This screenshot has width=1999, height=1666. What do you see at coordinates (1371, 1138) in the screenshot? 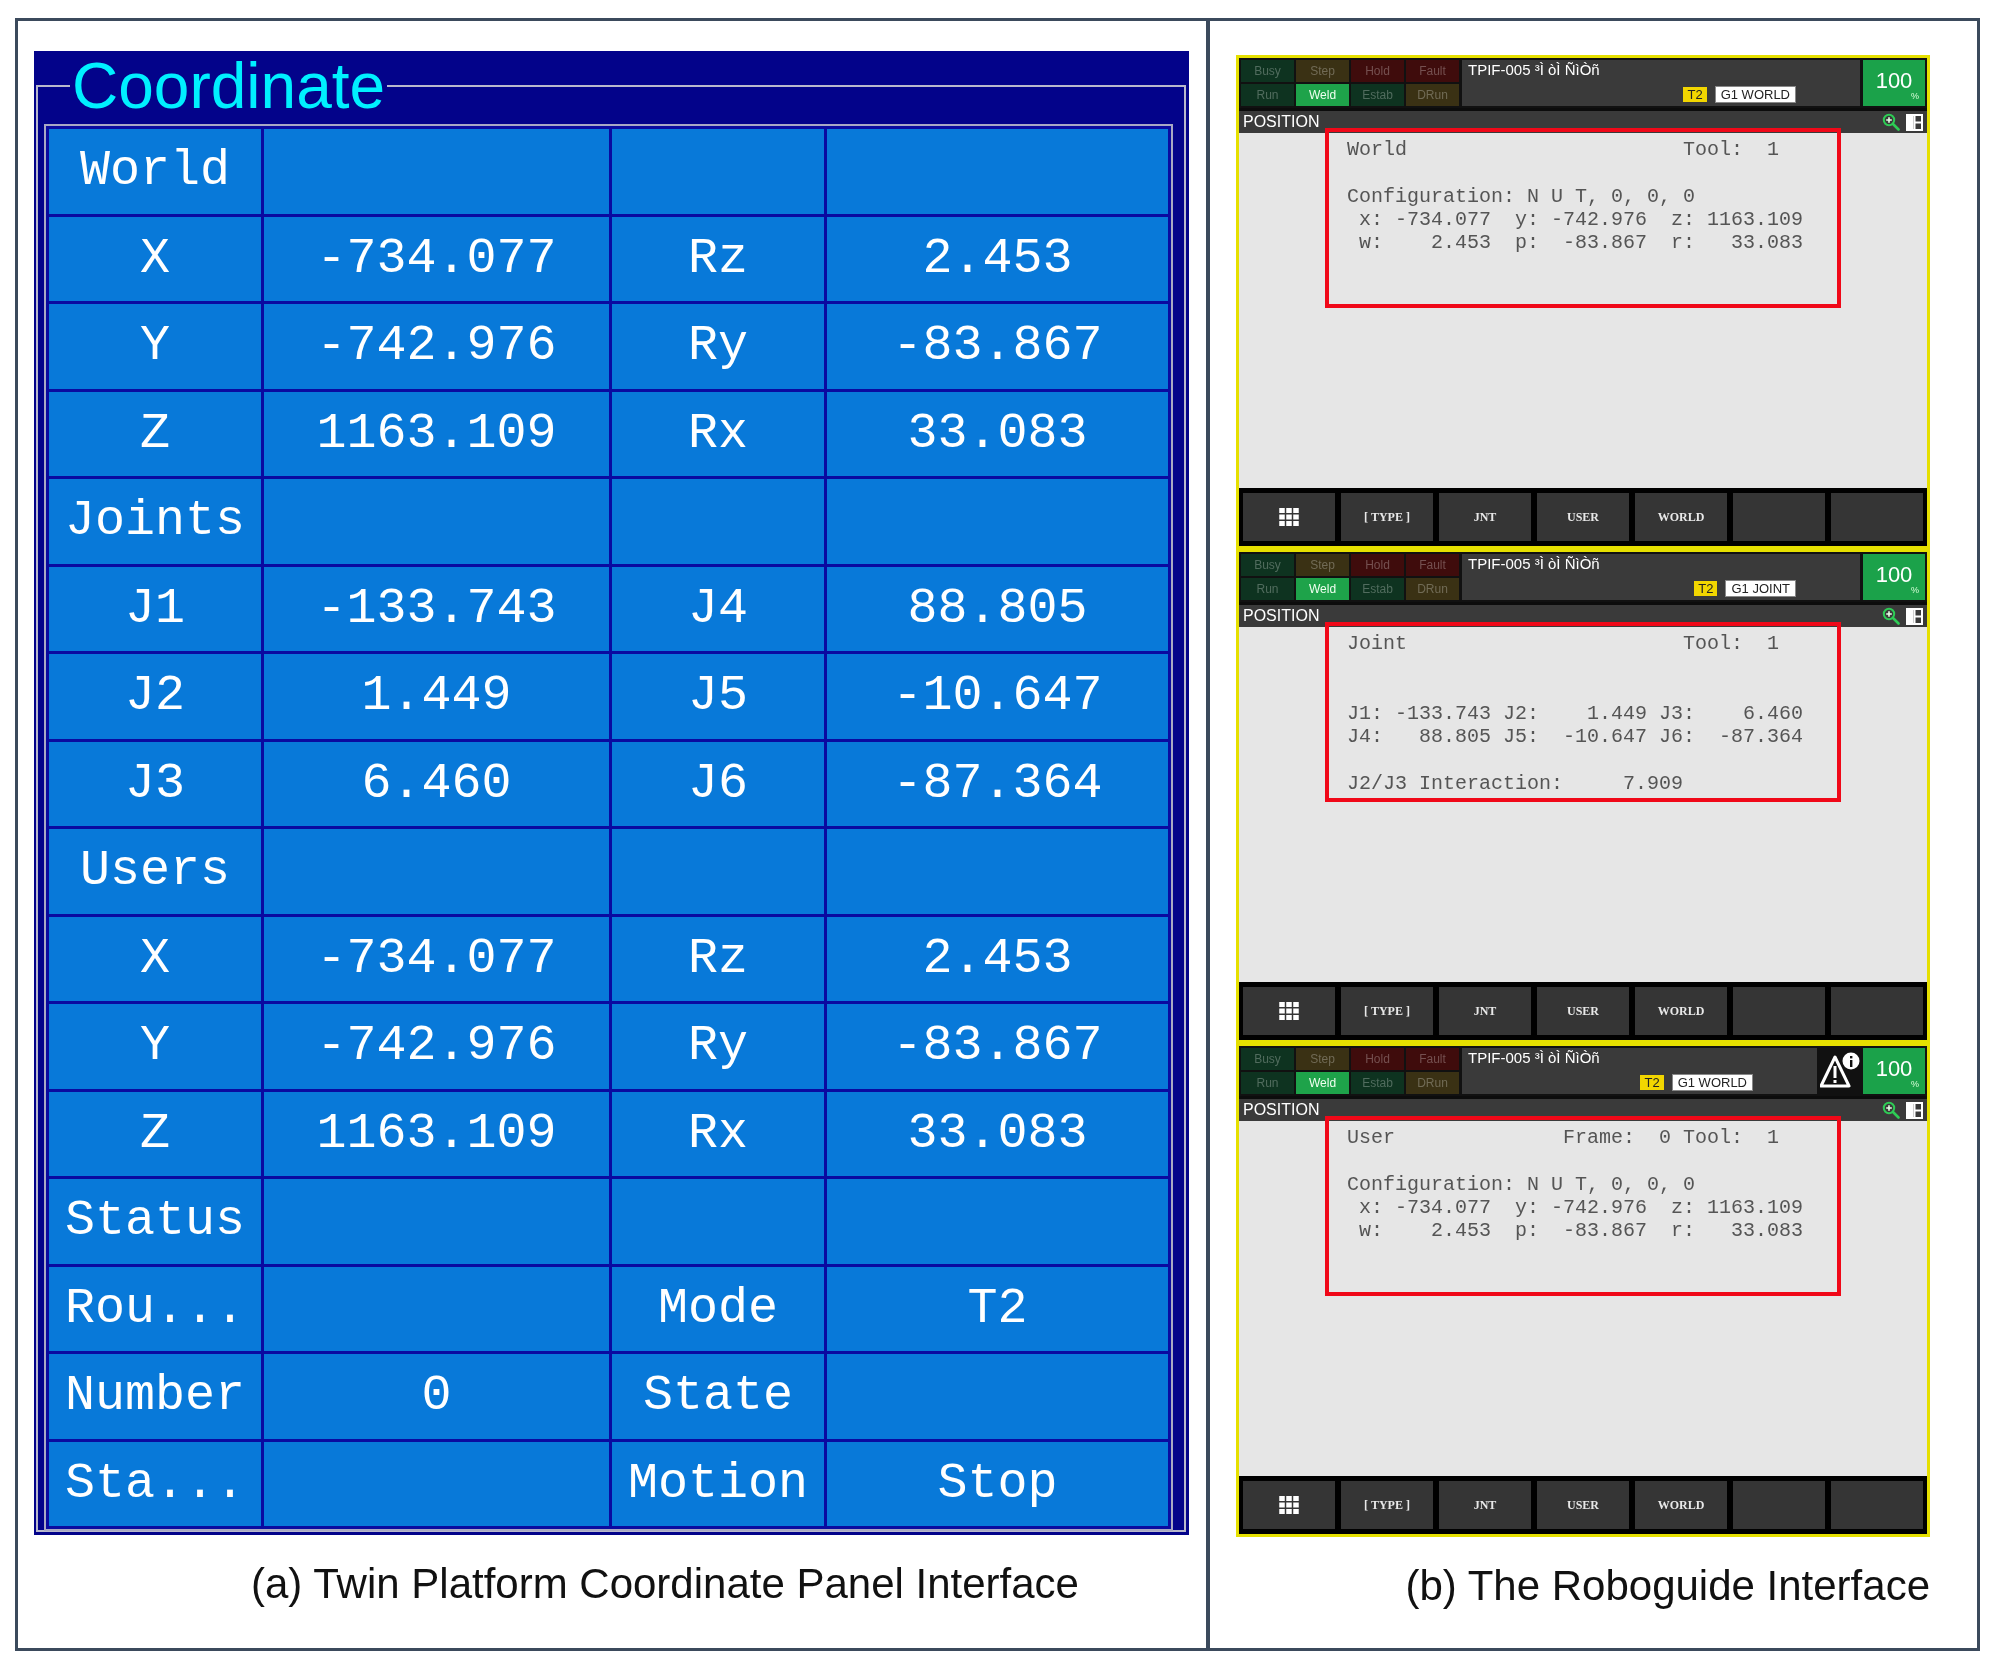
I see `position-heading: User` at bounding box center [1371, 1138].